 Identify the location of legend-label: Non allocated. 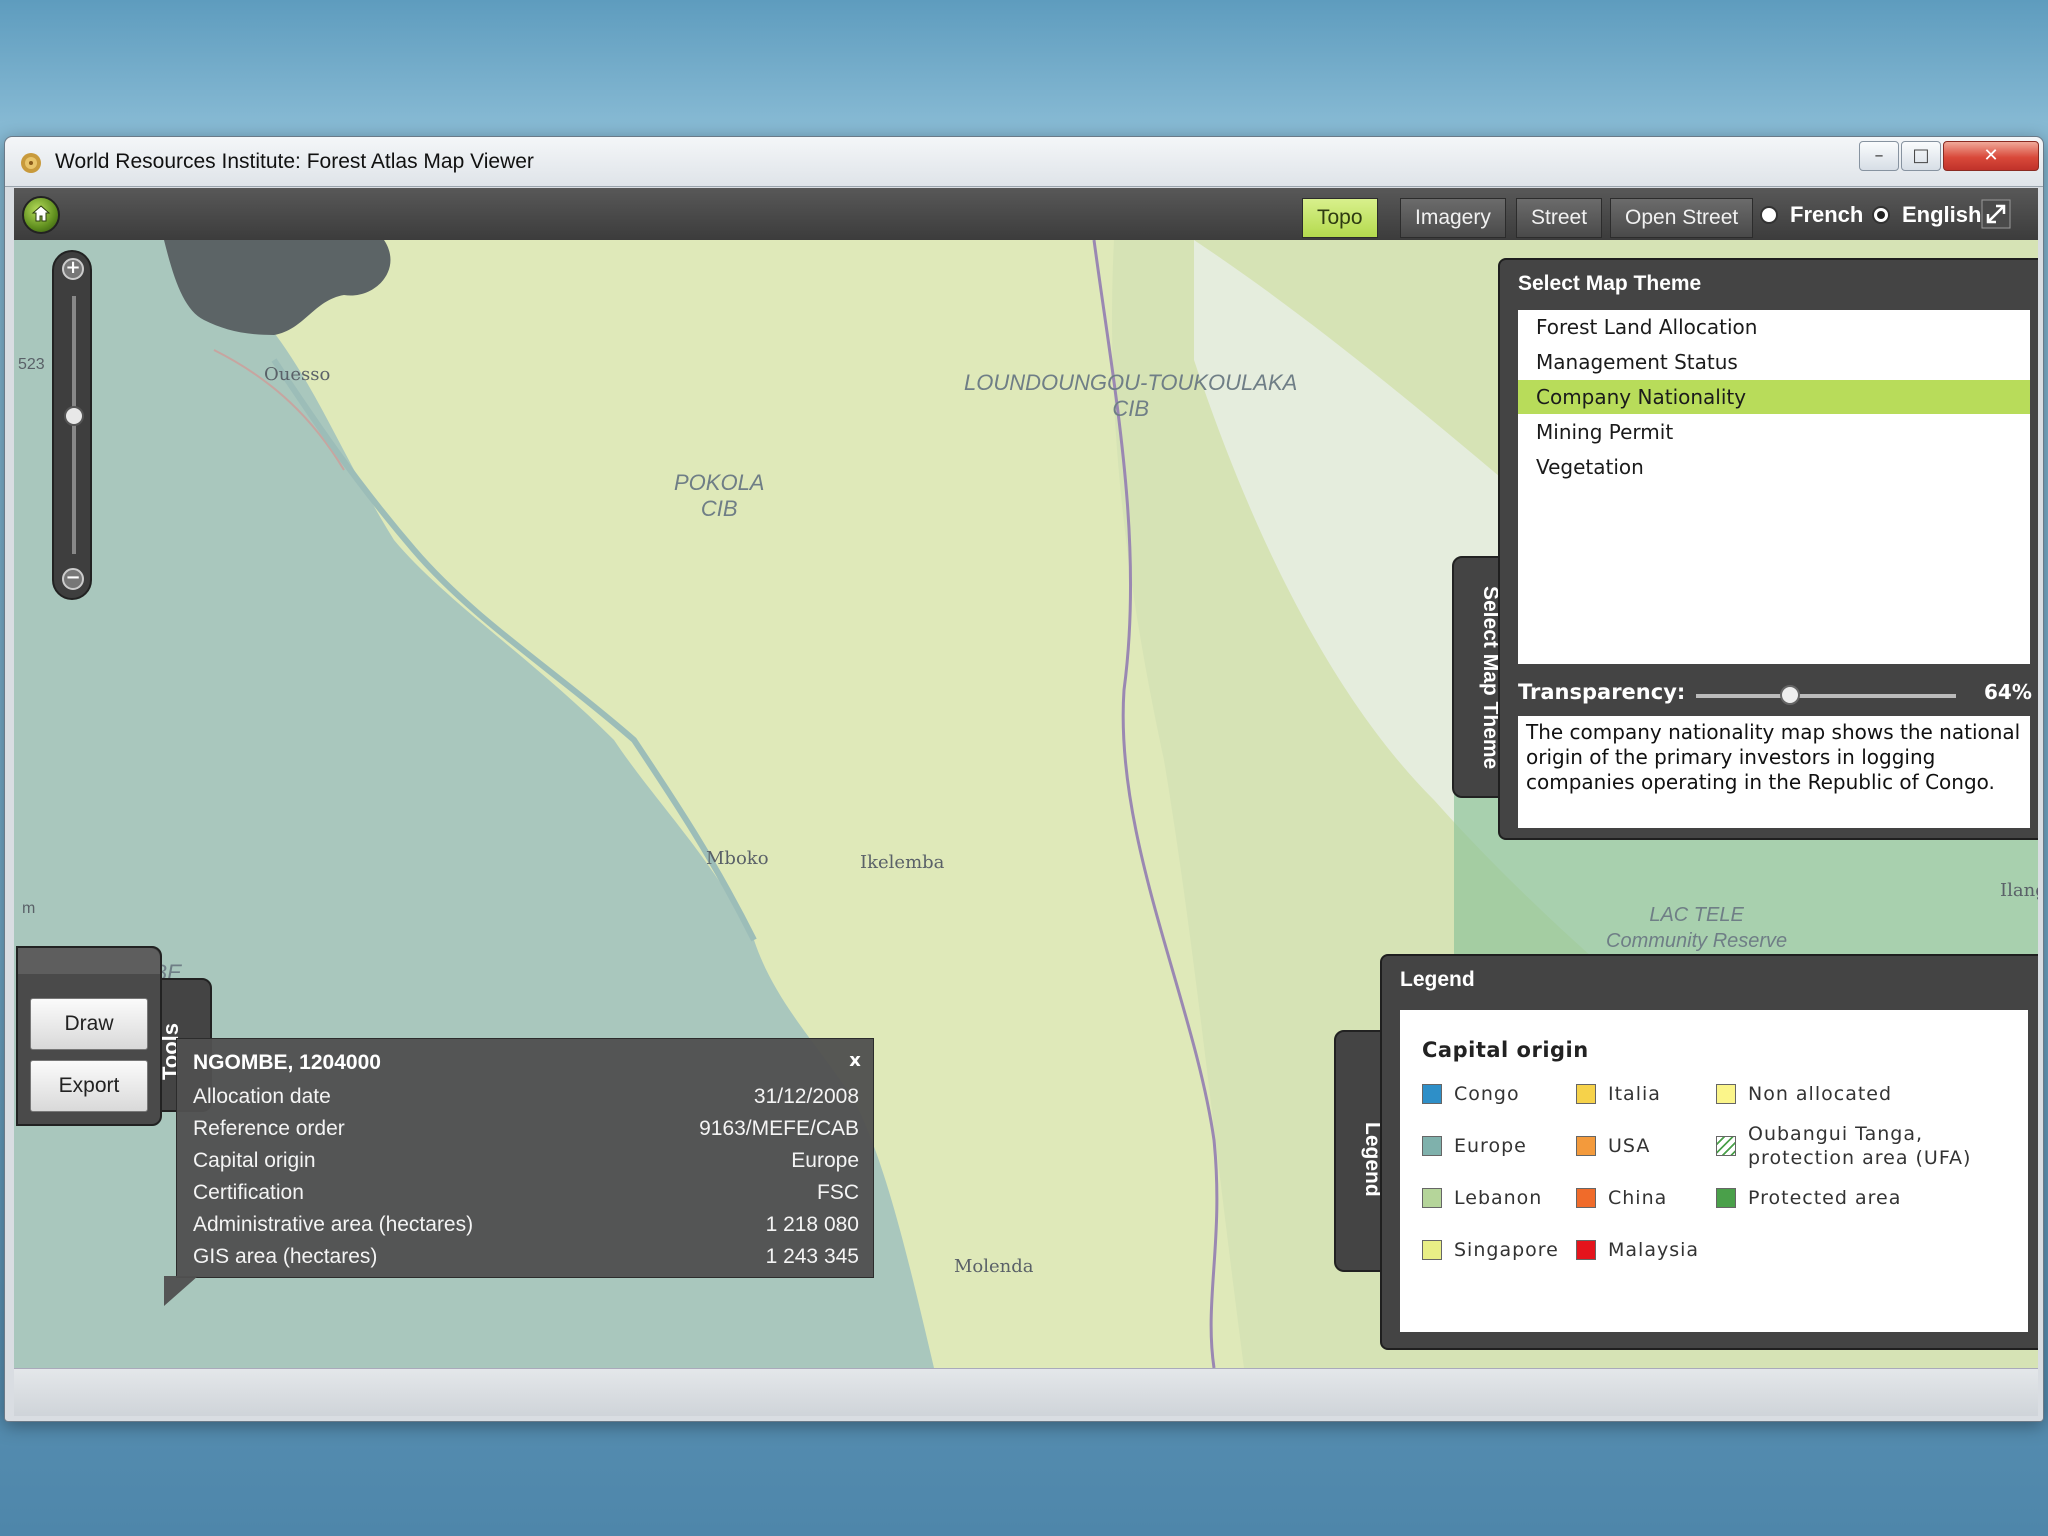
(1820, 1094).